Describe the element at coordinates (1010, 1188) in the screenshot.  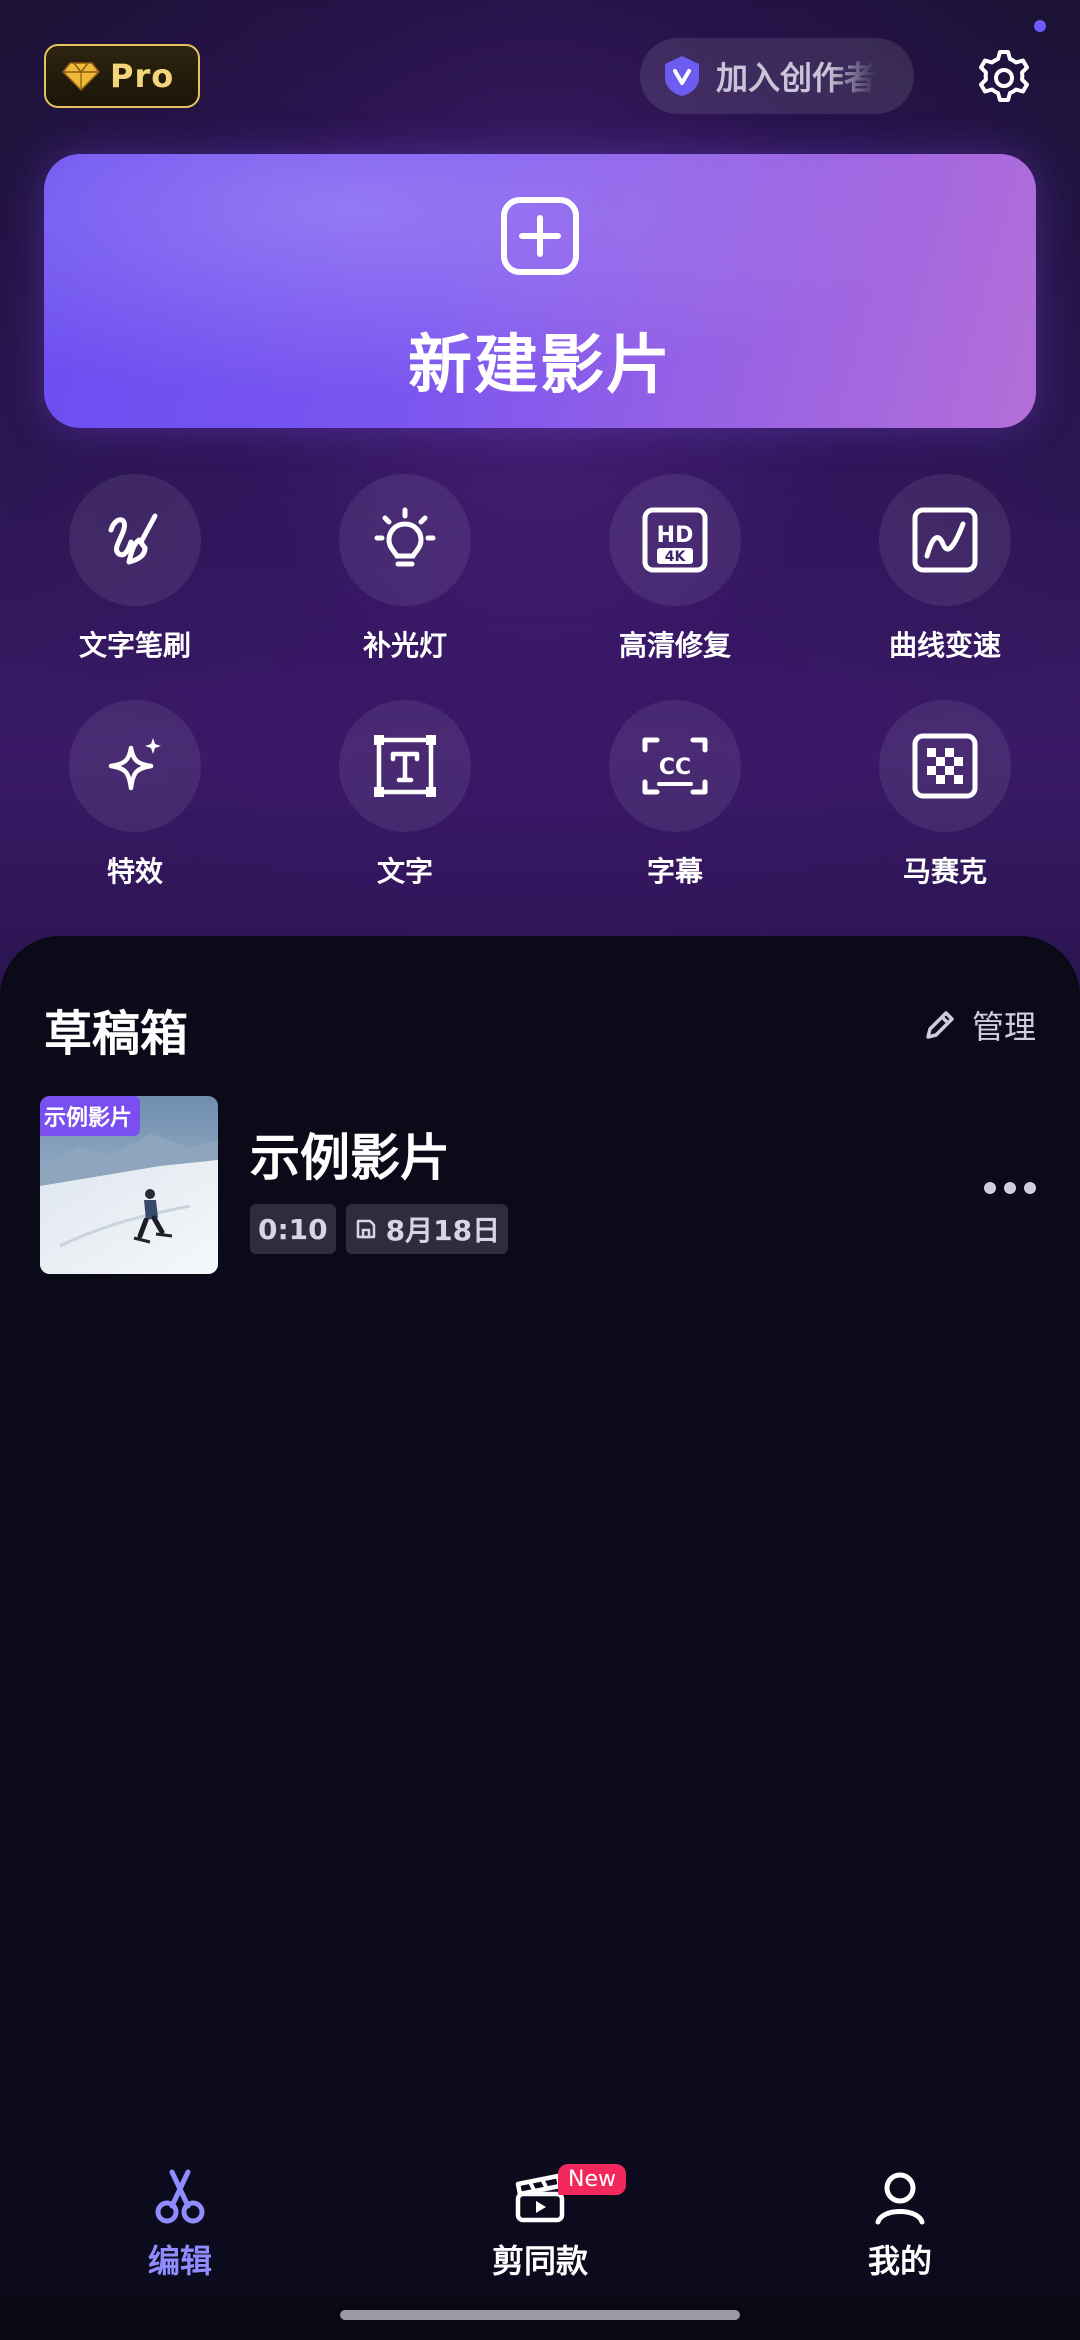
I see `more-options-icon` at that location.